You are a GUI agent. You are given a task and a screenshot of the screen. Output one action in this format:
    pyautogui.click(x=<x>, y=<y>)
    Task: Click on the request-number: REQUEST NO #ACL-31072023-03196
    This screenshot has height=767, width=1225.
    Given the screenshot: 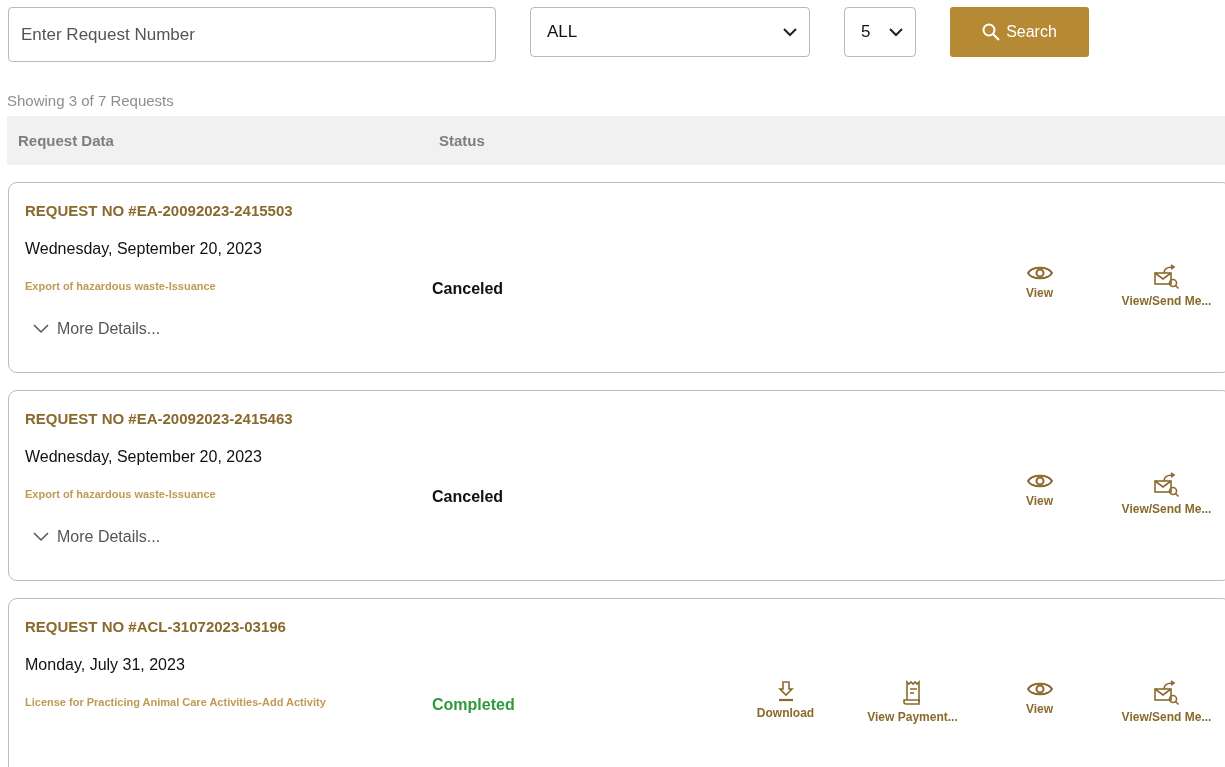 What is the action you would take?
    pyautogui.click(x=156, y=627)
    